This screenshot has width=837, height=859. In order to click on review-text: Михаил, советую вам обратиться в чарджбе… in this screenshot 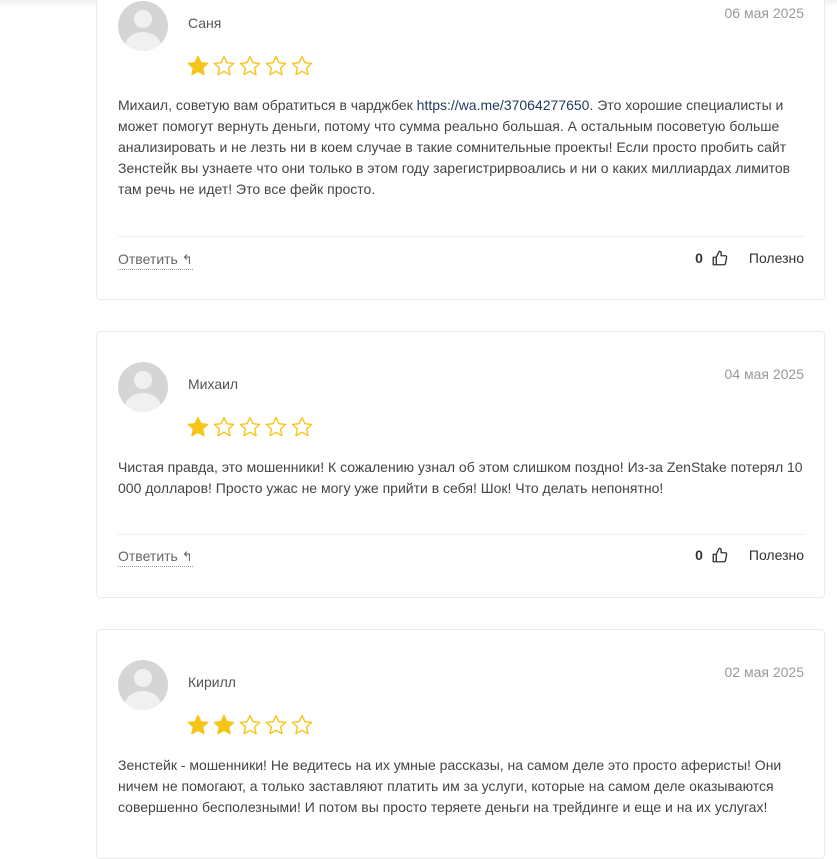, I will do `click(454, 147)`.